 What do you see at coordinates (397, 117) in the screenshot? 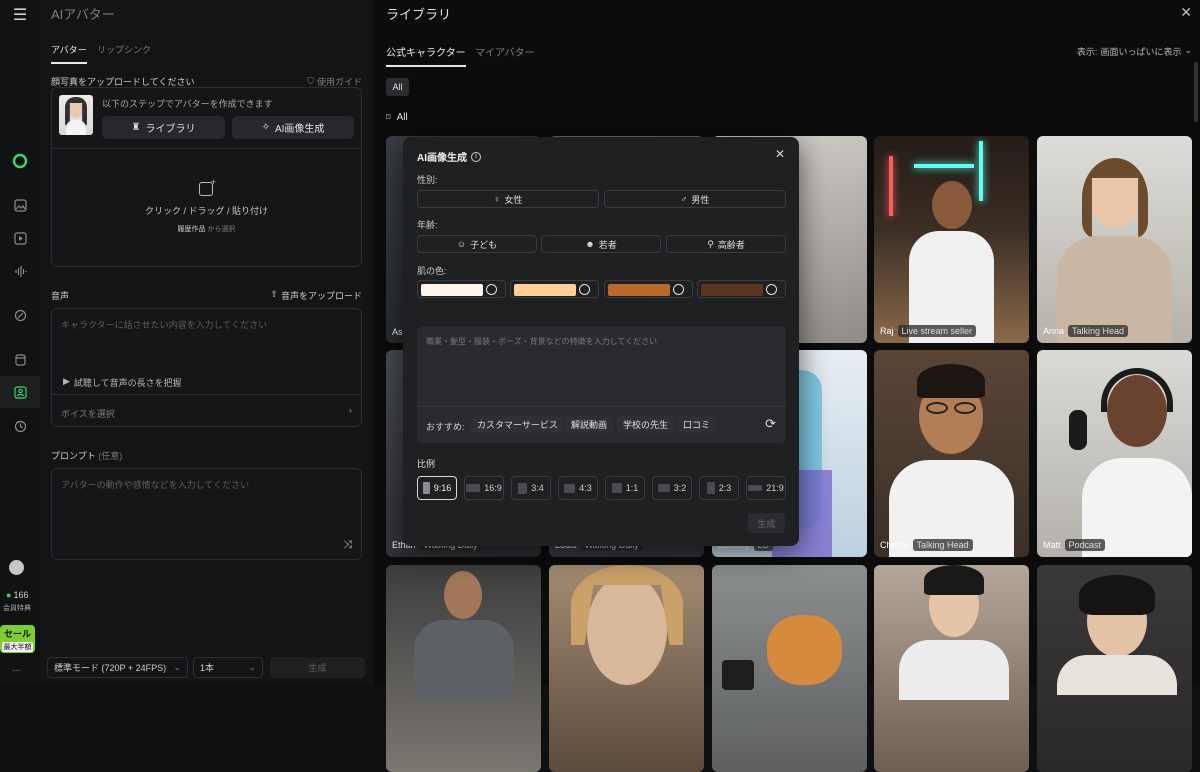
I see `section-all: ⌑ All` at bounding box center [397, 117].